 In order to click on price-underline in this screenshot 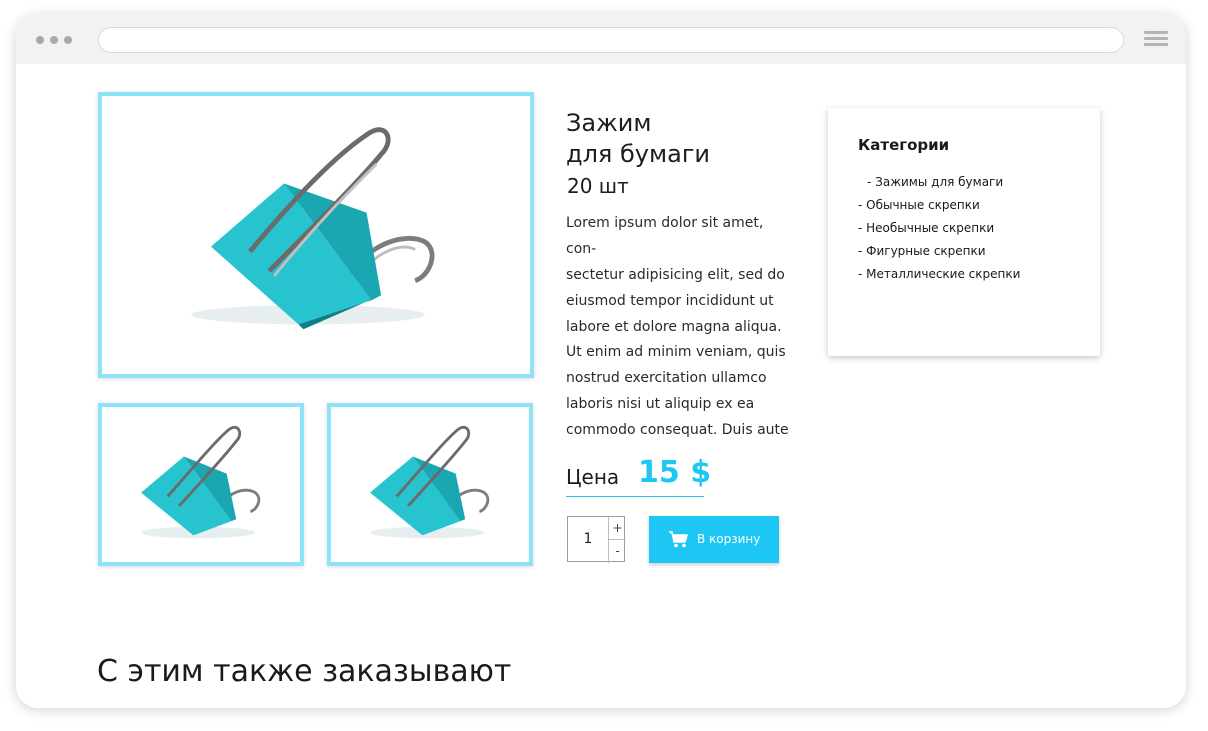, I will do `click(635, 496)`.